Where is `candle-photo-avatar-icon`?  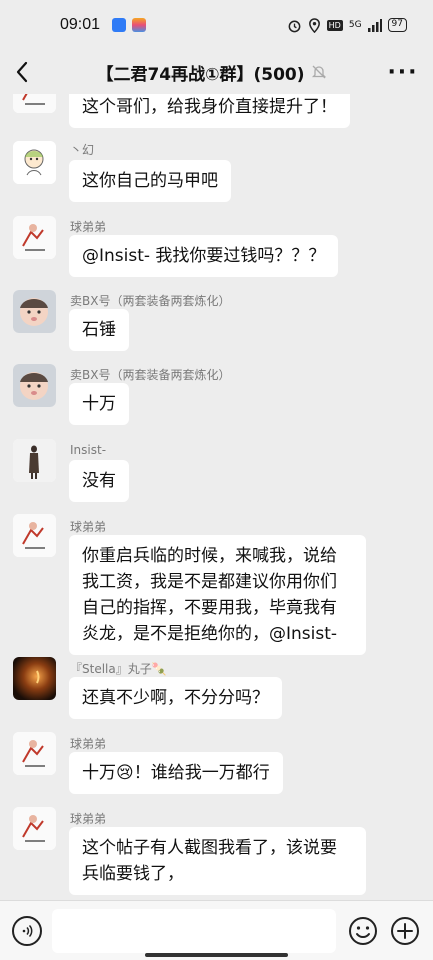 candle-photo-avatar-icon is located at coordinates (34, 678).